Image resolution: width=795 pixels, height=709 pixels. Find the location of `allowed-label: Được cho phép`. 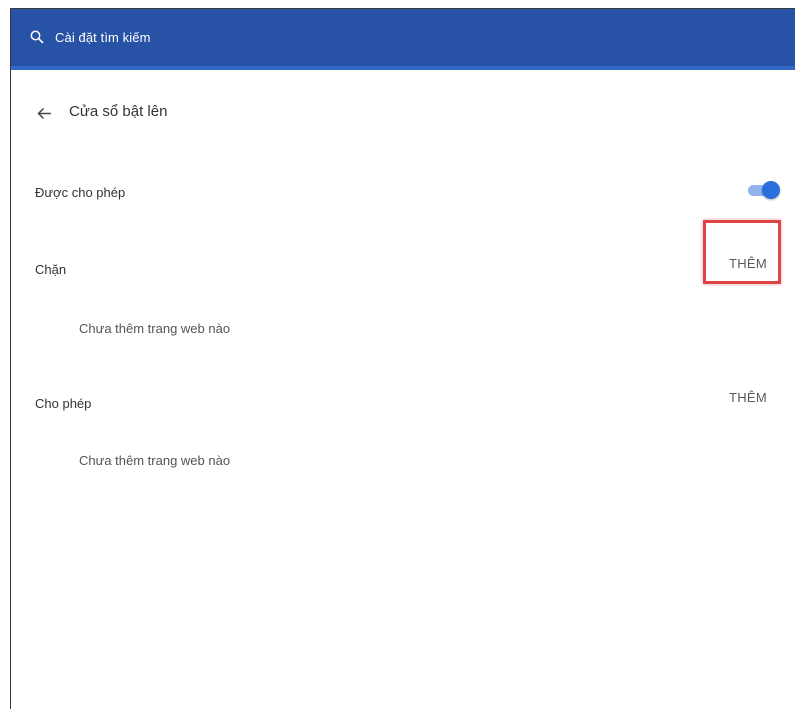

allowed-label: Được cho phép is located at coordinates (80, 192).